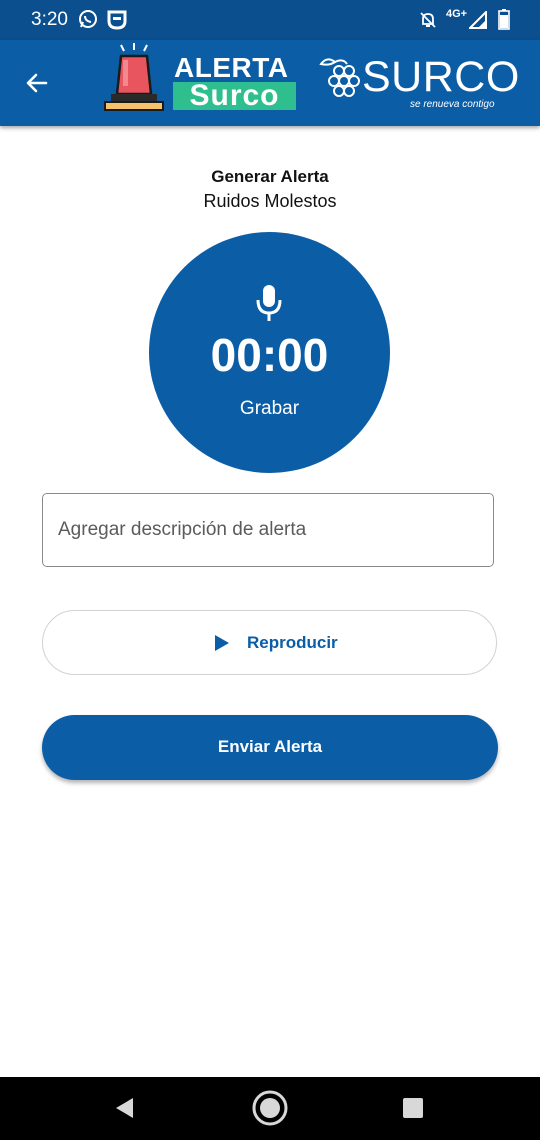  Describe the element at coordinates (231, 67) in the screenshot. I see `logo-alerta-text: ALERTA` at that location.